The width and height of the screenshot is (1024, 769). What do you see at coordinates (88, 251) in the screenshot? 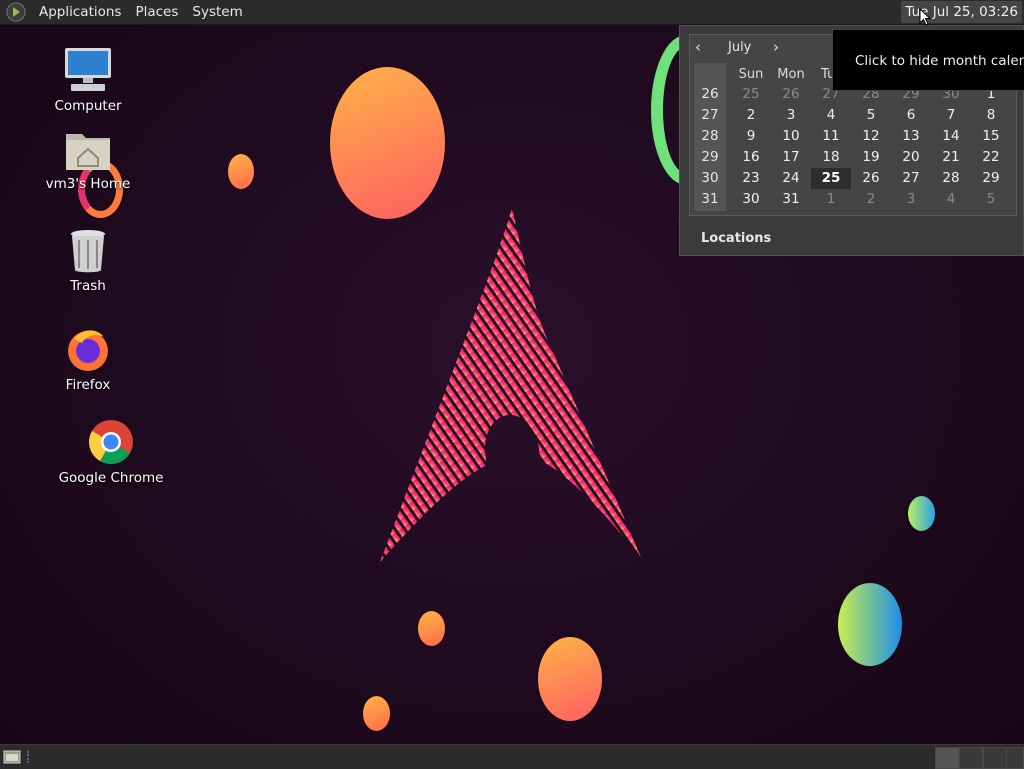
I see `trash-icon` at bounding box center [88, 251].